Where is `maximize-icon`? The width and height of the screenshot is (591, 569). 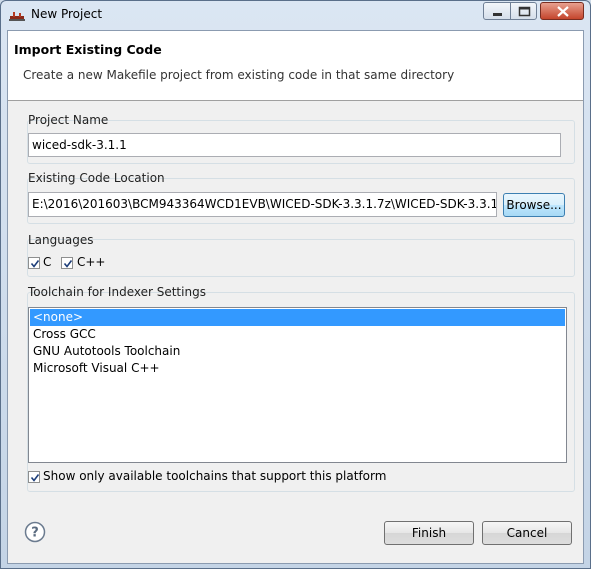
maximize-icon is located at coordinates (524, 11).